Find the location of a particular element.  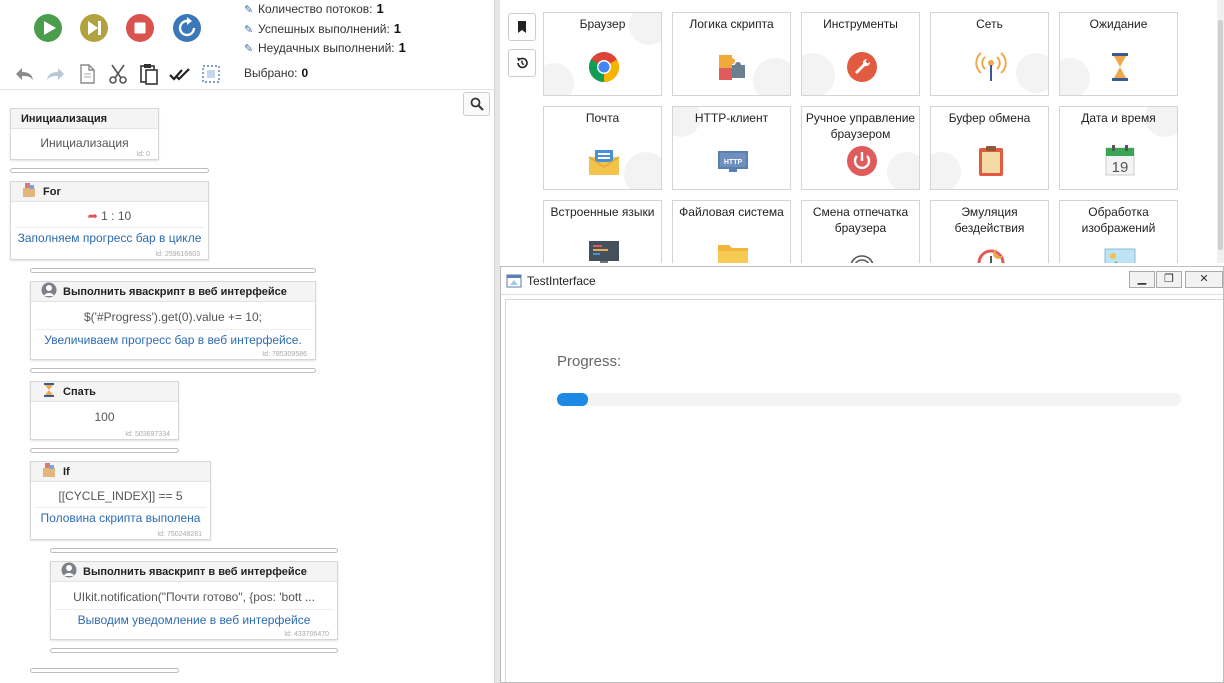

selection-mode-button is located at coordinates (211, 74).